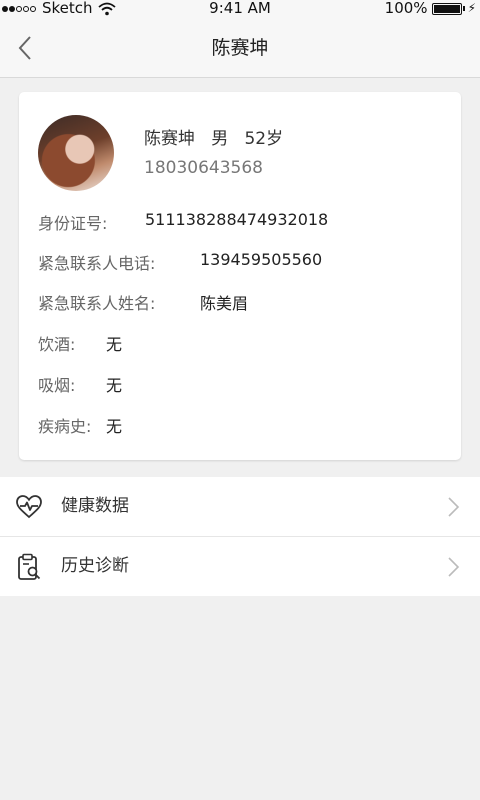 This screenshot has width=480, height=800. What do you see at coordinates (57, 344) in the screenshot?
I see `drinking-label: 饮酒:` at bounding box center [57, 344].